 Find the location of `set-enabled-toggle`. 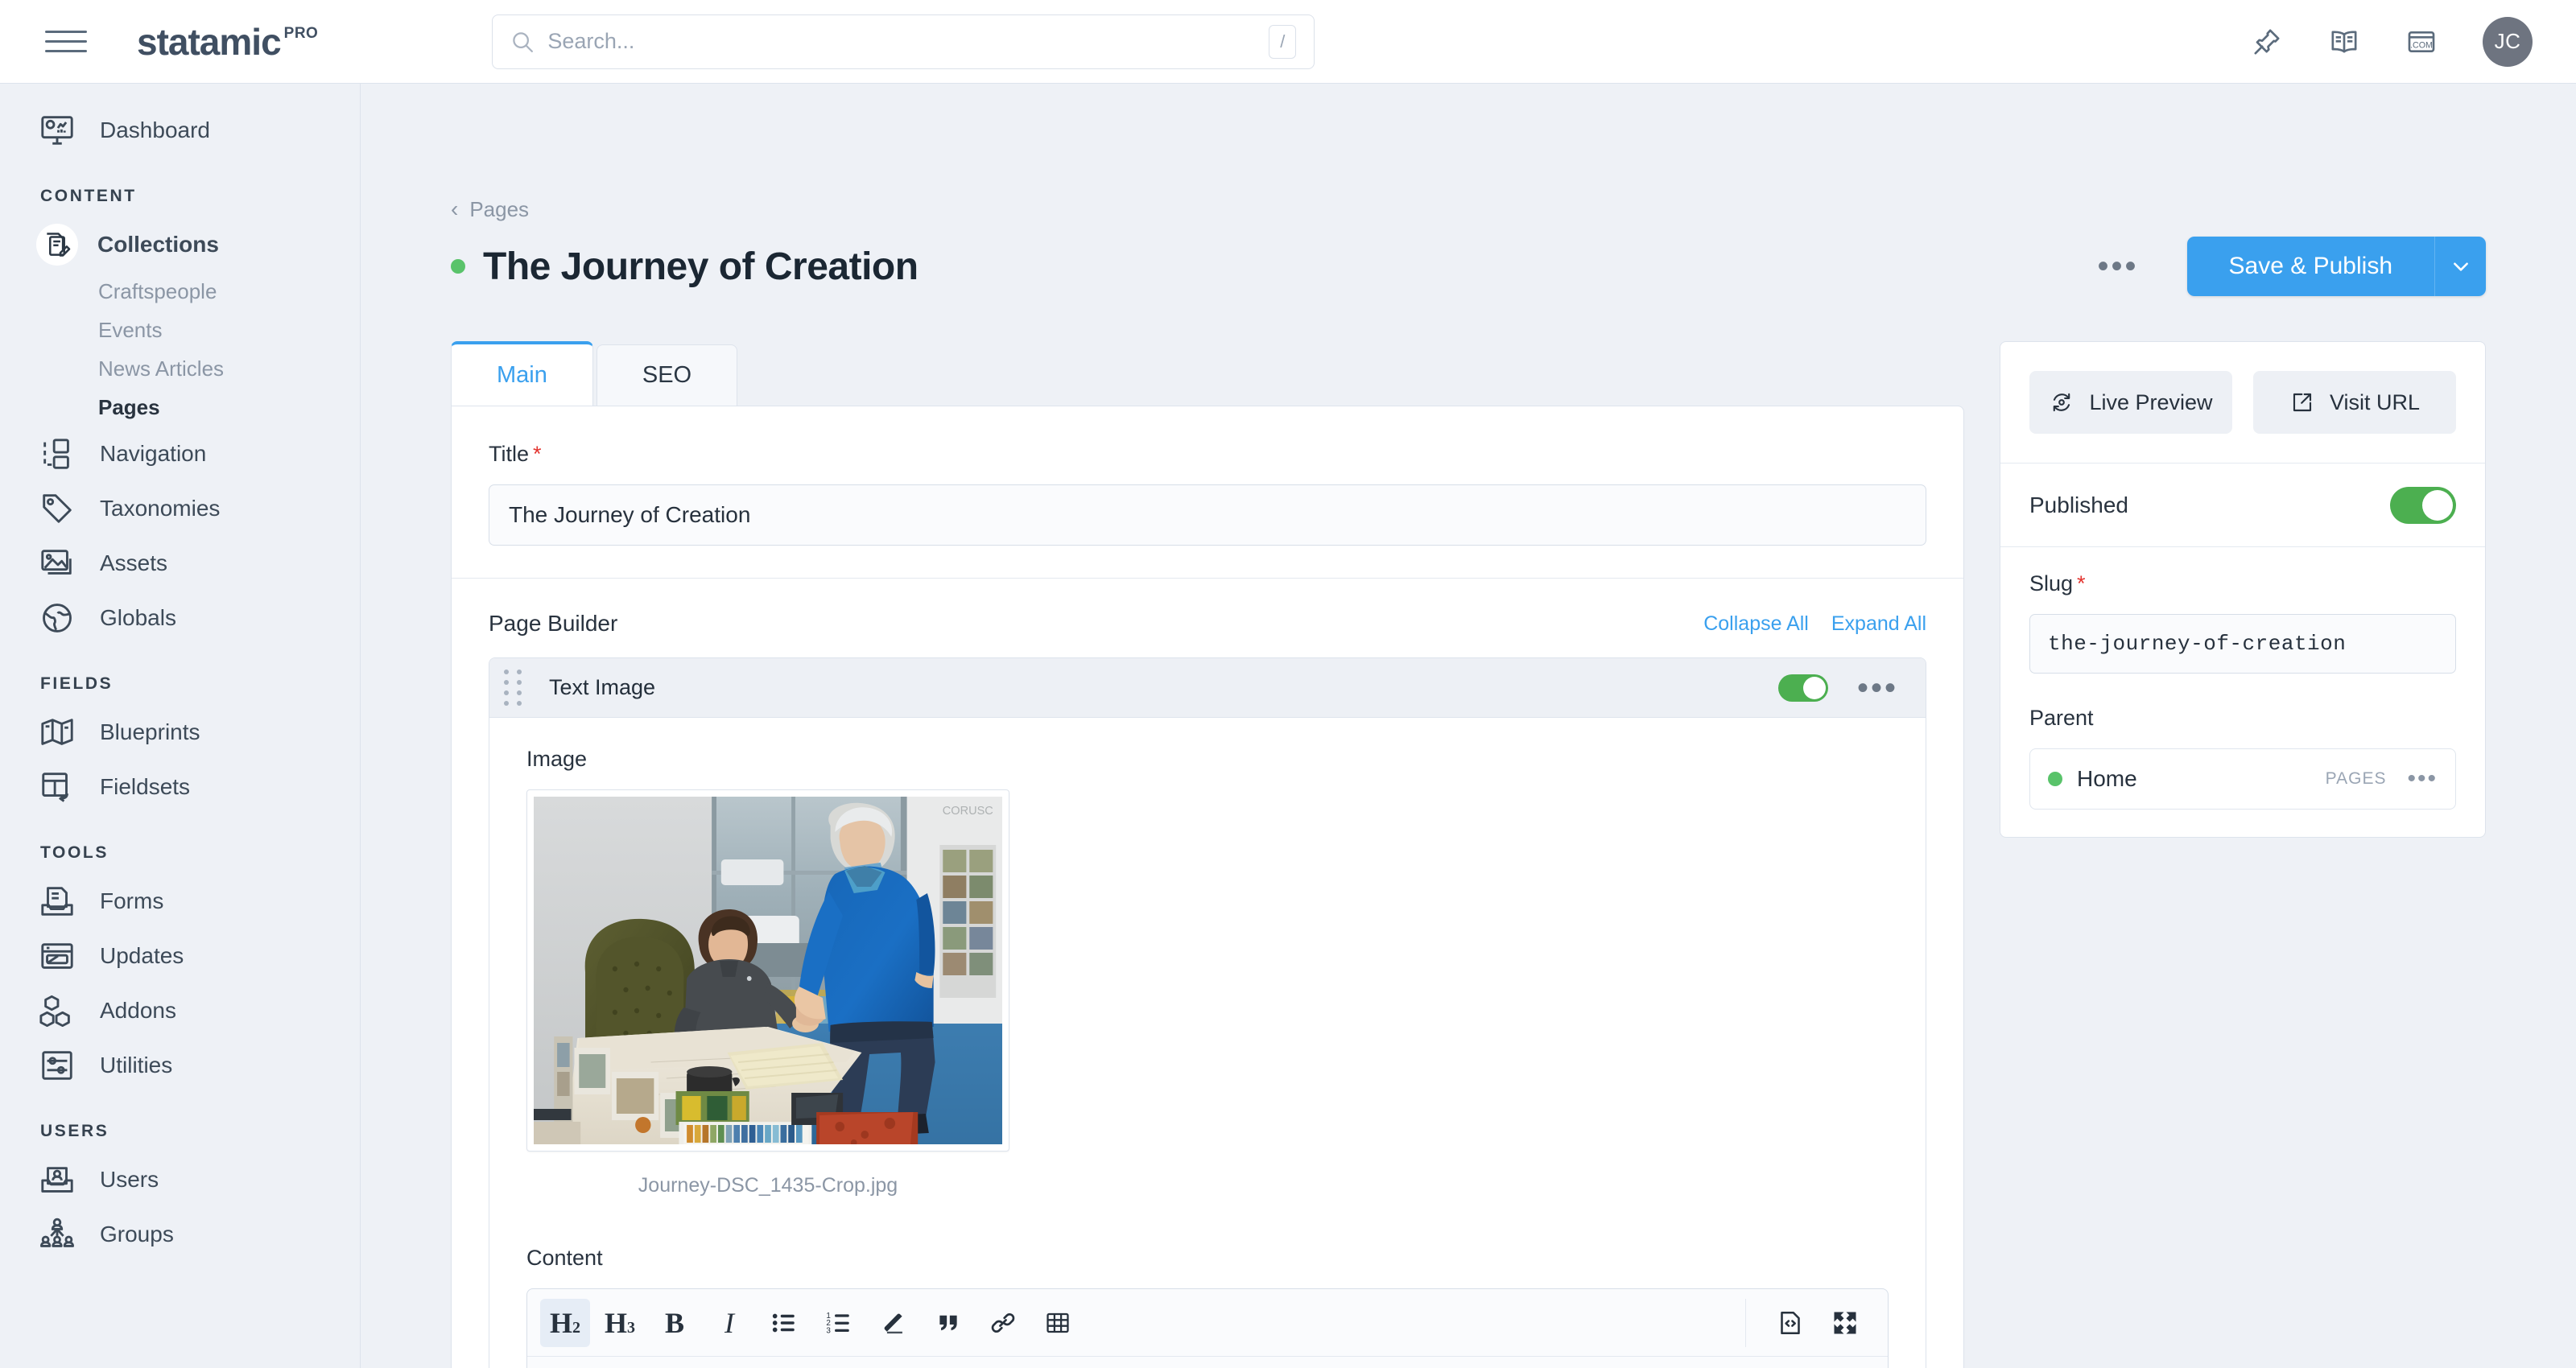

set-enabled-toggle is located at coordinates (1802, 688).